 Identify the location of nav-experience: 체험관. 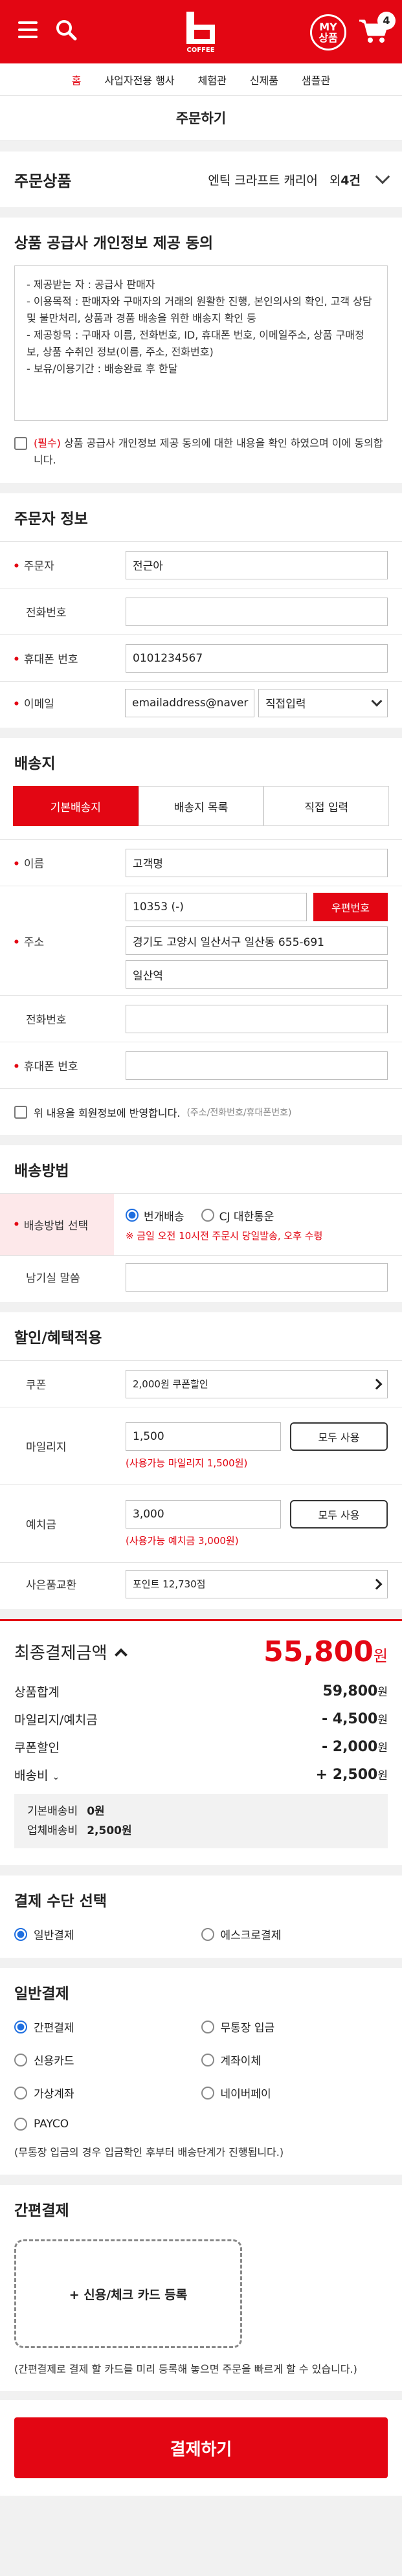
(212, 80).